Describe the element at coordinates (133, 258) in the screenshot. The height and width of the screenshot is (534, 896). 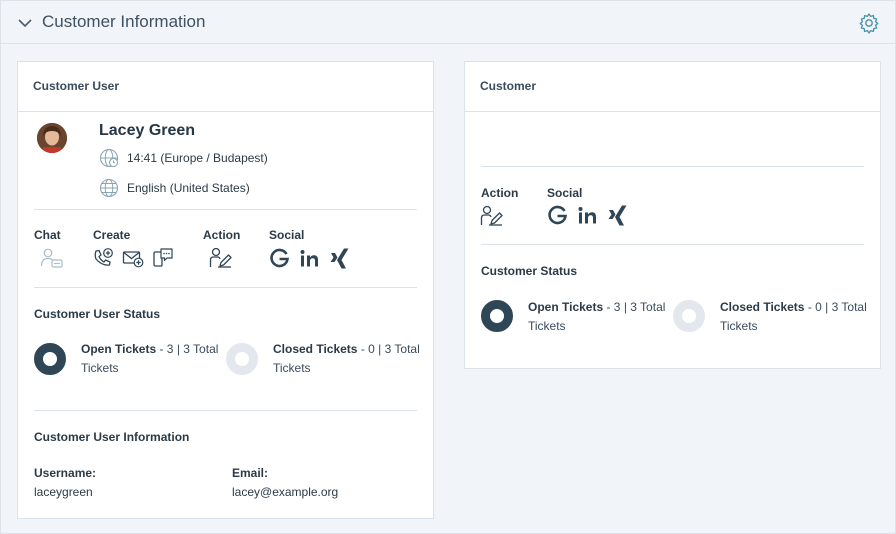
I see `mail-add-icon` at that location.